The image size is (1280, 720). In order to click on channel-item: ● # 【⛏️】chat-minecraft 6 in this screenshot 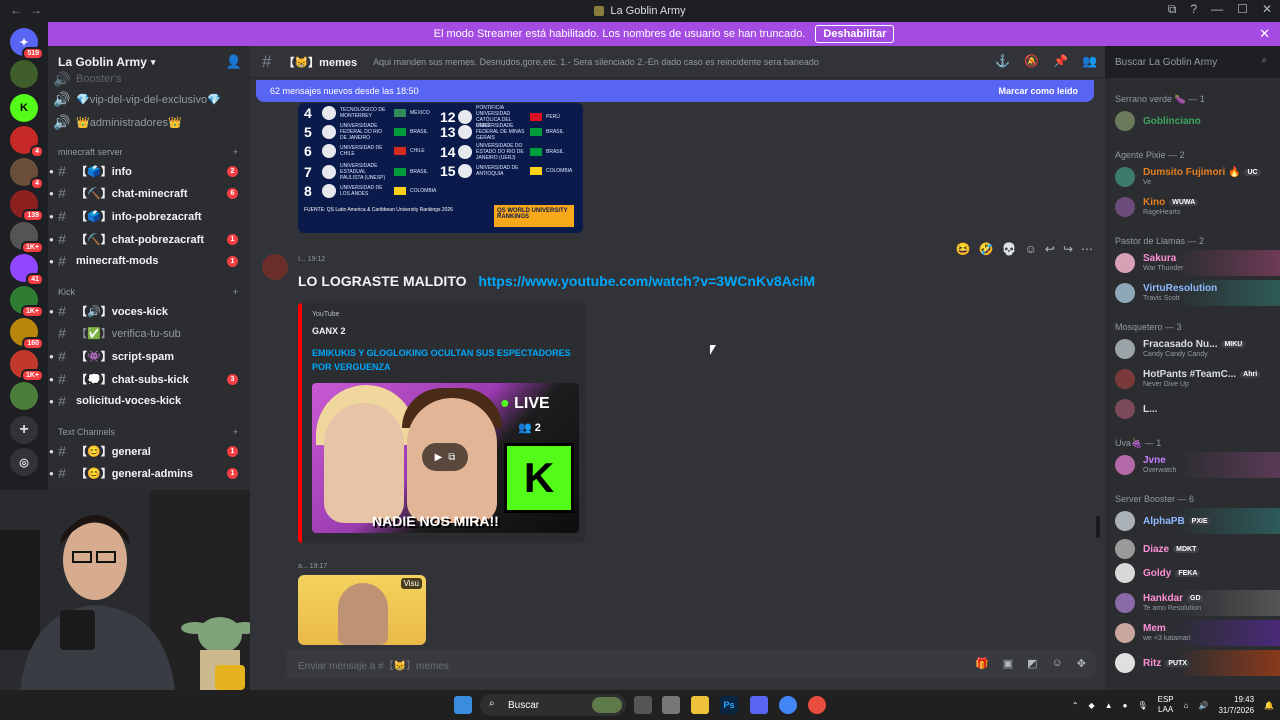, I will do `click(149, 193)`.